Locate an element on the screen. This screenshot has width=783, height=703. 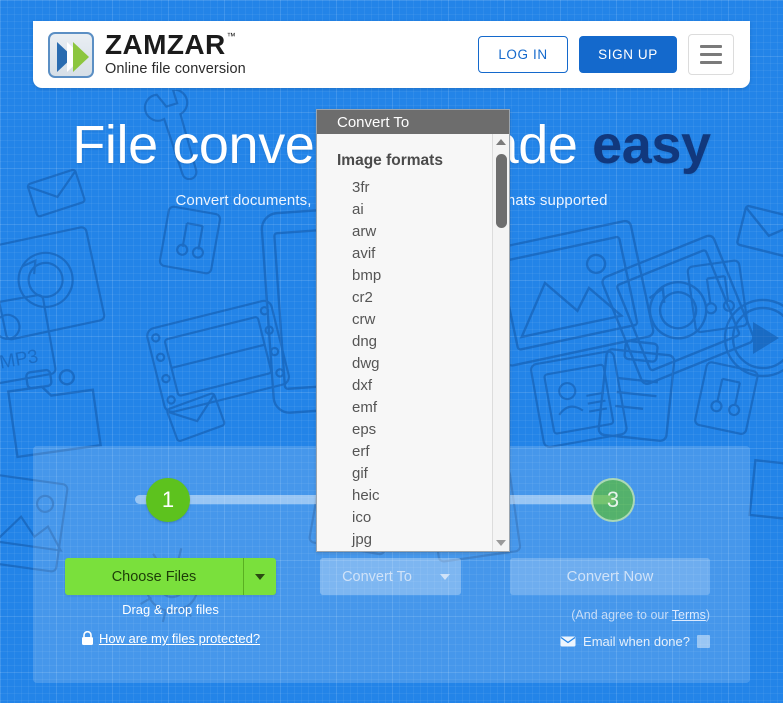
convert-to-label: Convert To is located at coordinates (377, 576).